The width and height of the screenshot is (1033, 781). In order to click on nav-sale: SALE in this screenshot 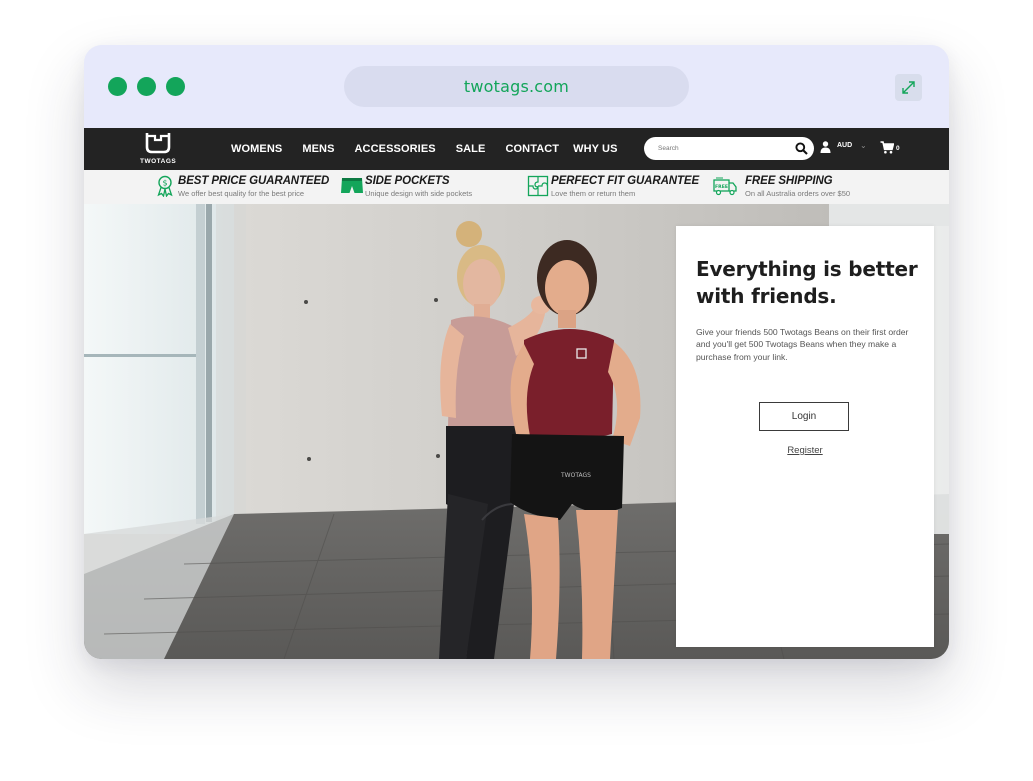, I will do `click(471, 149)`.